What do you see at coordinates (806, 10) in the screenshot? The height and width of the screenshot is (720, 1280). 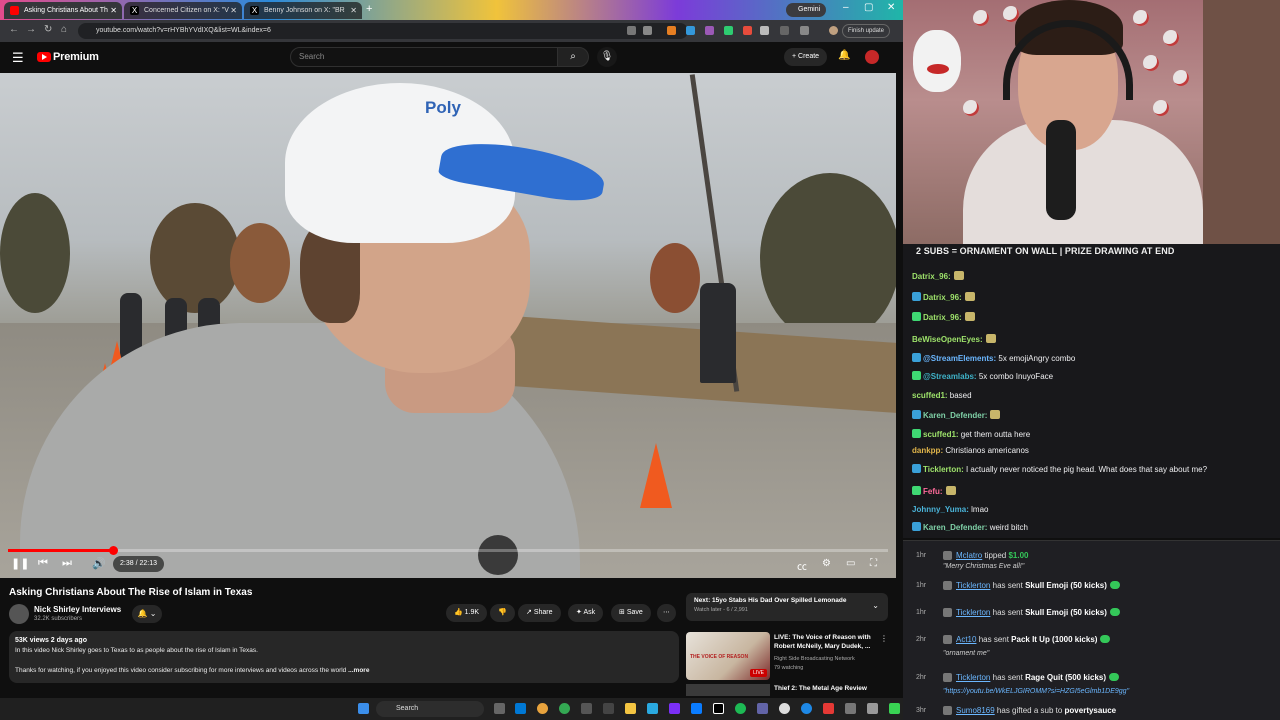 I see `gemini-button: Gemini` at bounding box center [806, 10].